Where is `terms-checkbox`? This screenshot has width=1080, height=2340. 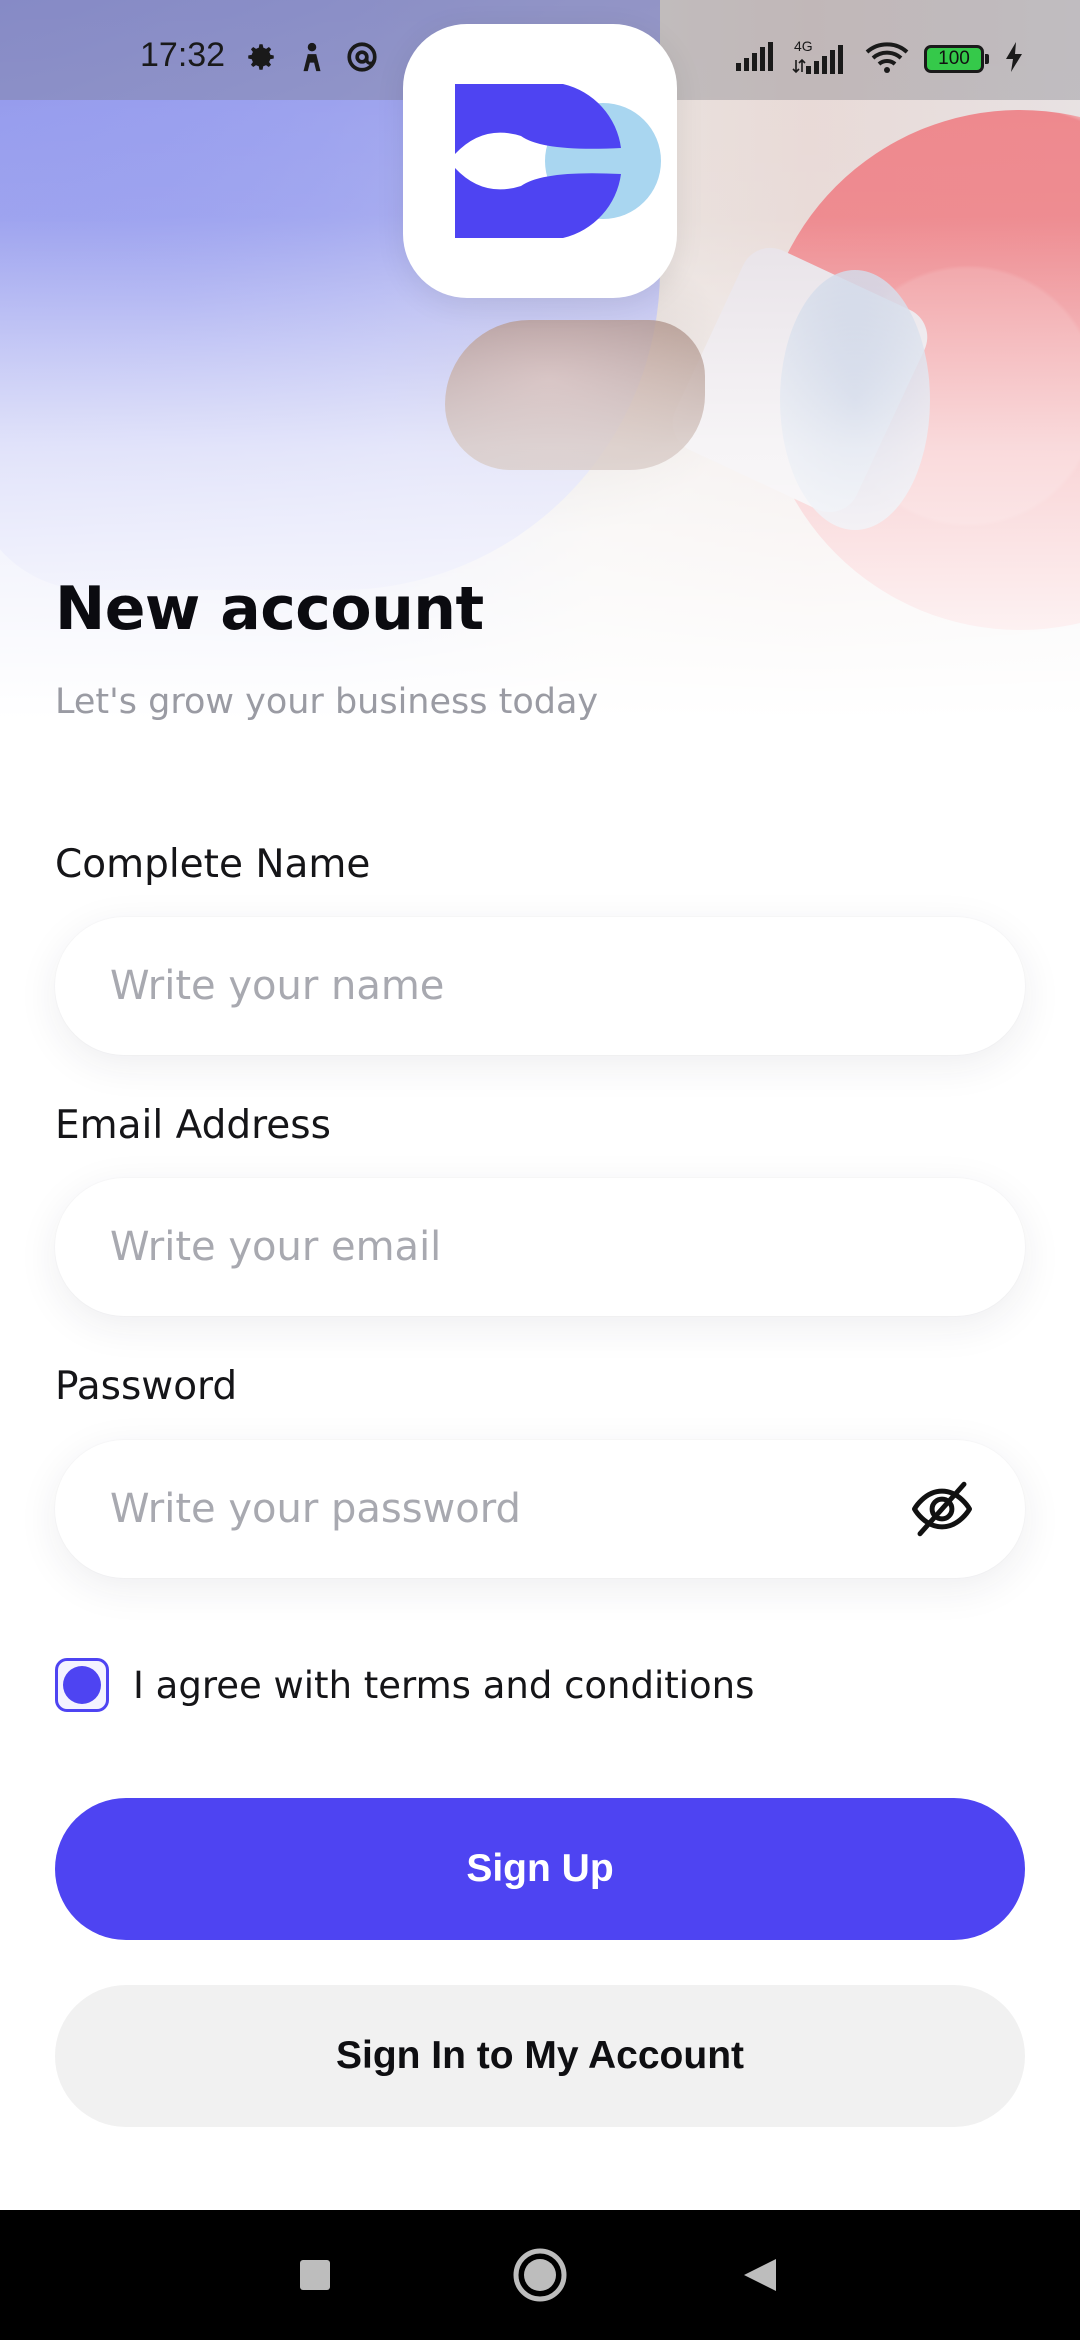
terms-checkbox is located at coordinates (82, 1685).